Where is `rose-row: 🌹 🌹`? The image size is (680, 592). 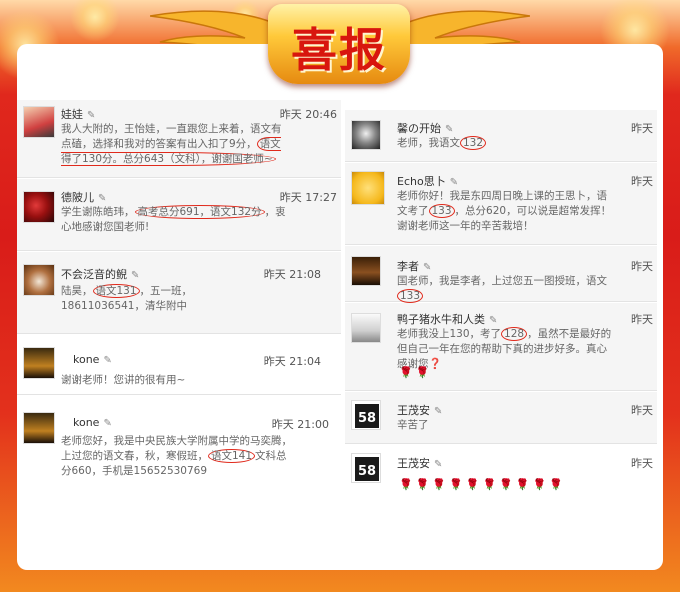
rose-row: 🌹 🌹 is located at coordinates (415, 370).